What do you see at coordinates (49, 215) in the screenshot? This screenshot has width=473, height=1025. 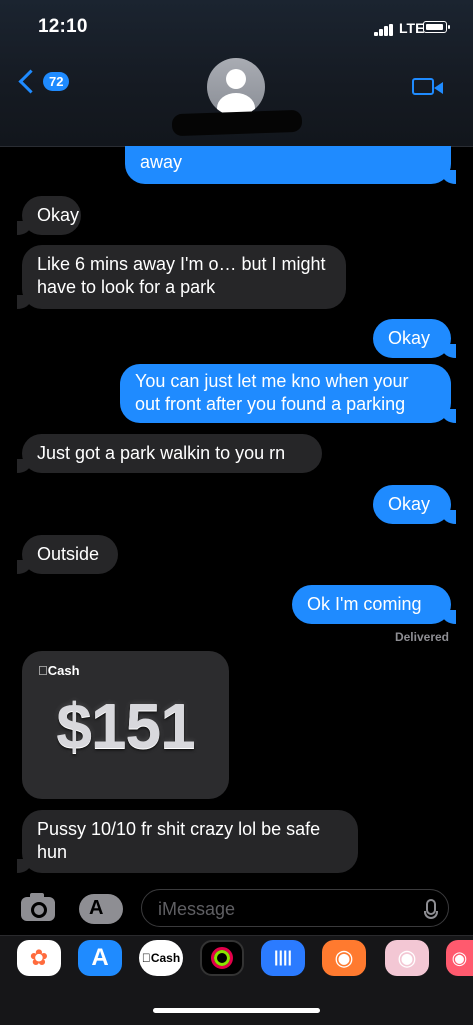 I see `message-bubble-incoming: Okay` at bounding box center [49, 215].